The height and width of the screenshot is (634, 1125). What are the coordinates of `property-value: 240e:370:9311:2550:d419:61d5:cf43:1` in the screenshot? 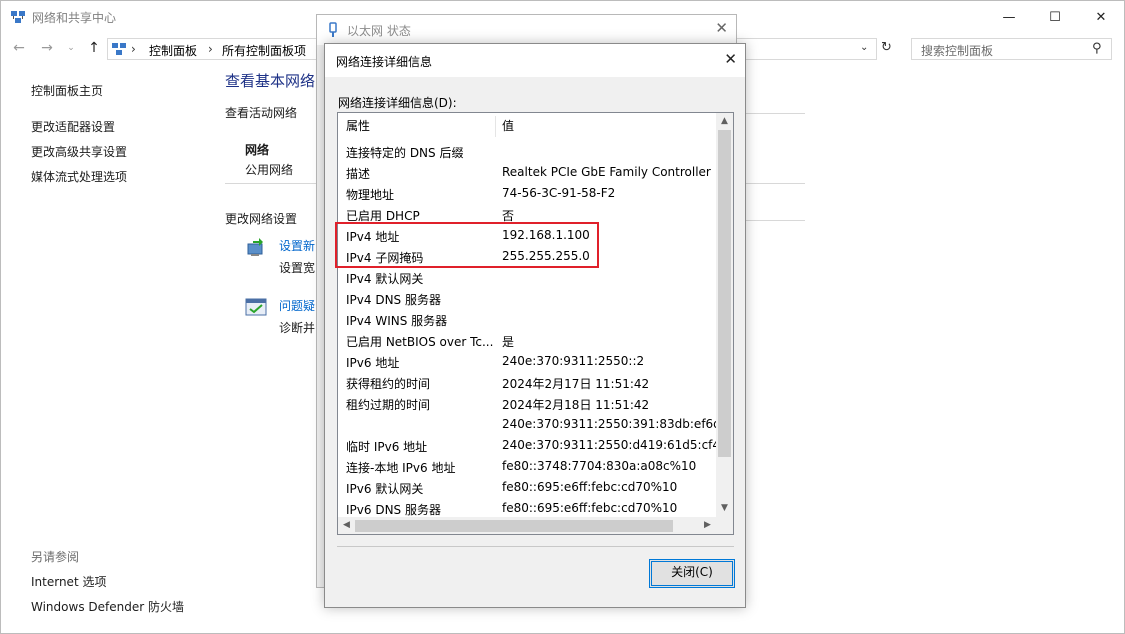 It's located at (609, 445).